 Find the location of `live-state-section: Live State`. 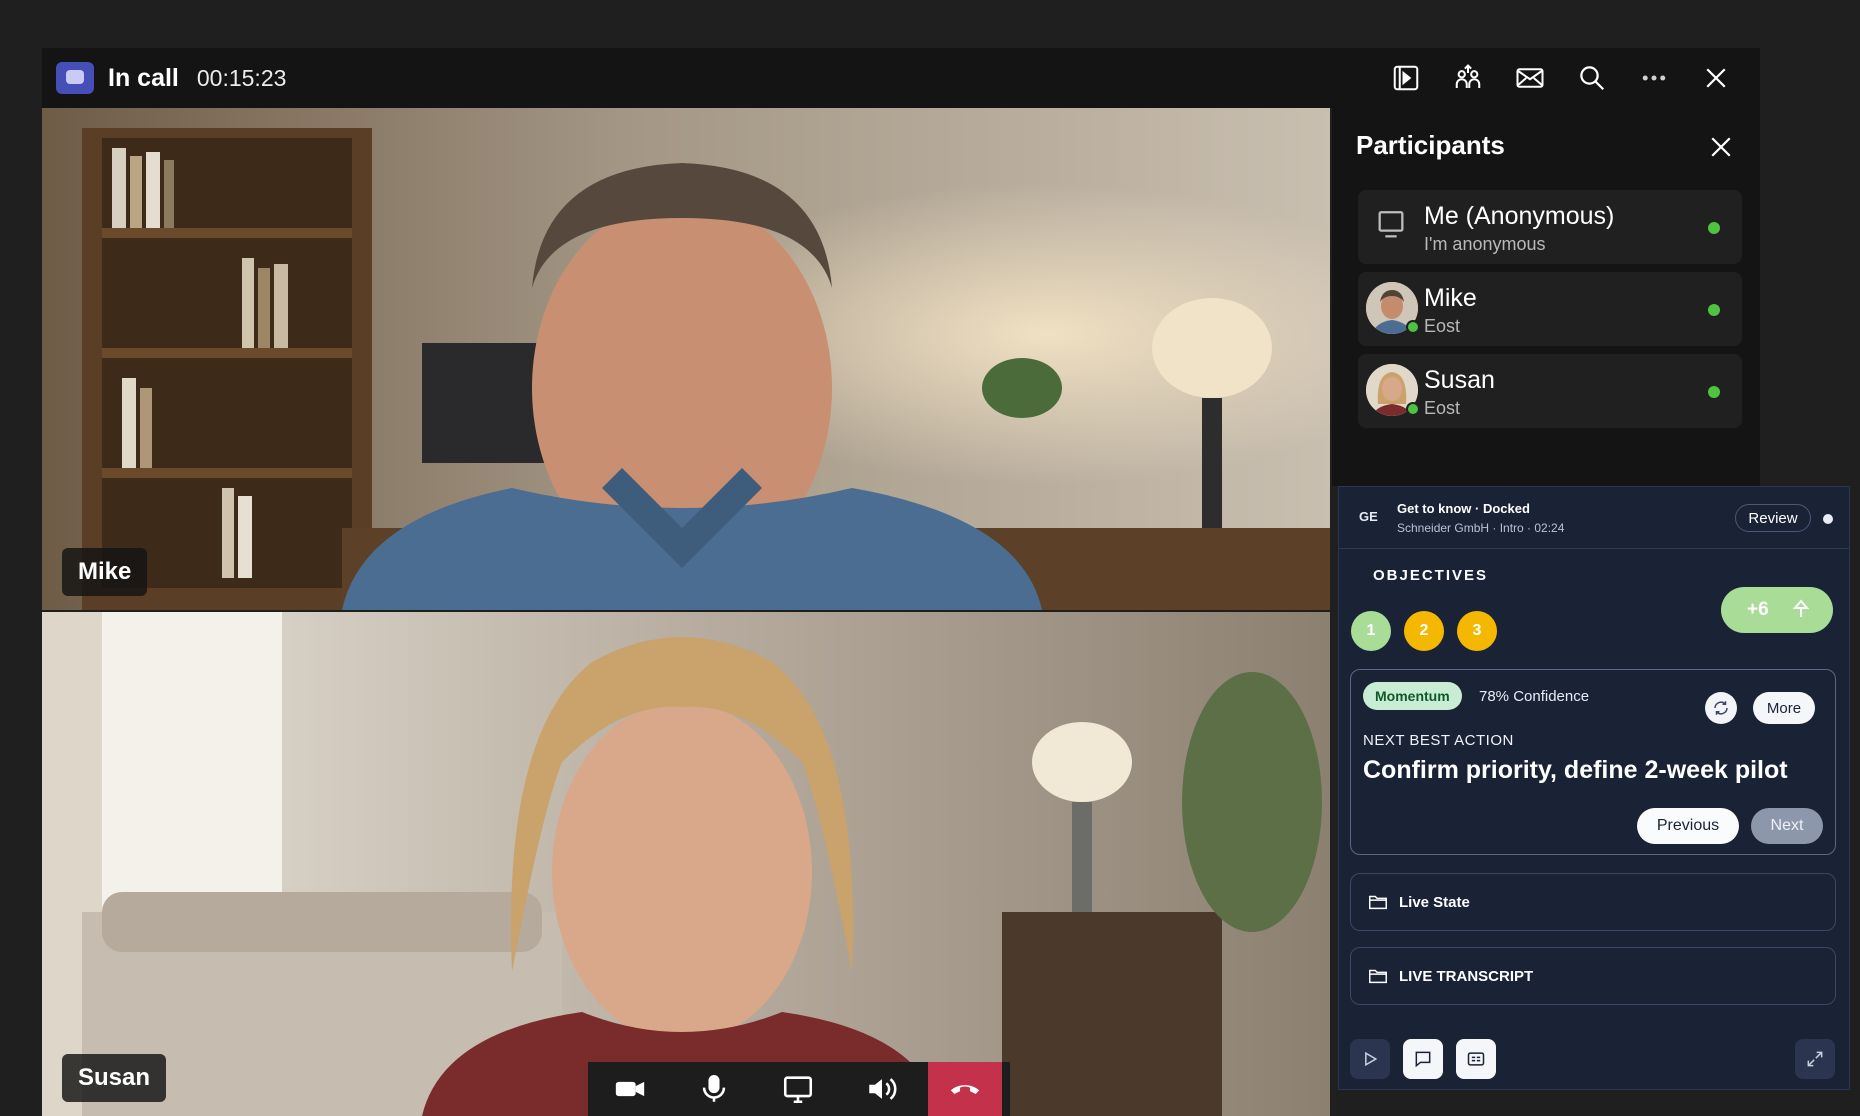

live-state-section: Live State is located at coordinates (1593, 902).